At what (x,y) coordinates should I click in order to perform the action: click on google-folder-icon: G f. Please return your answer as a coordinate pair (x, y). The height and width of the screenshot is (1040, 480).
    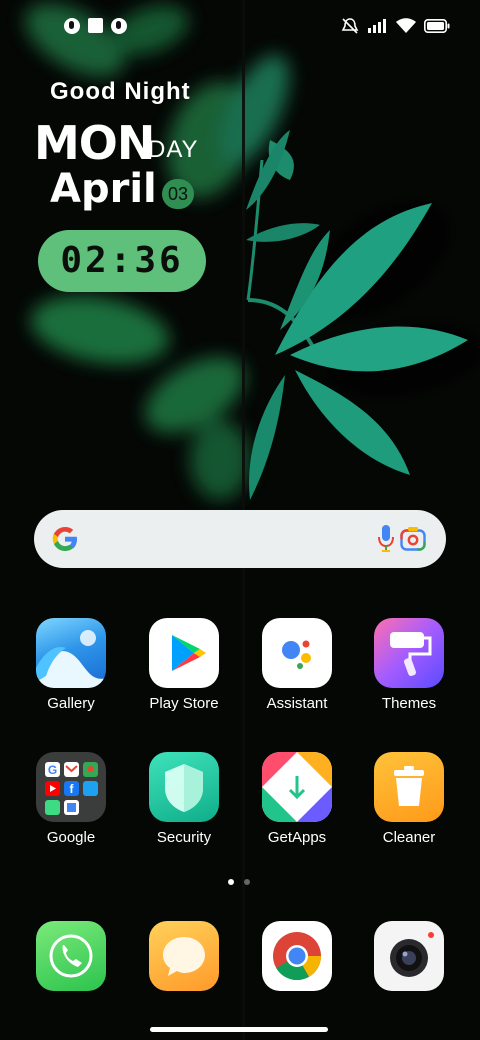
    Looking at the image, I should click on (71, 787).